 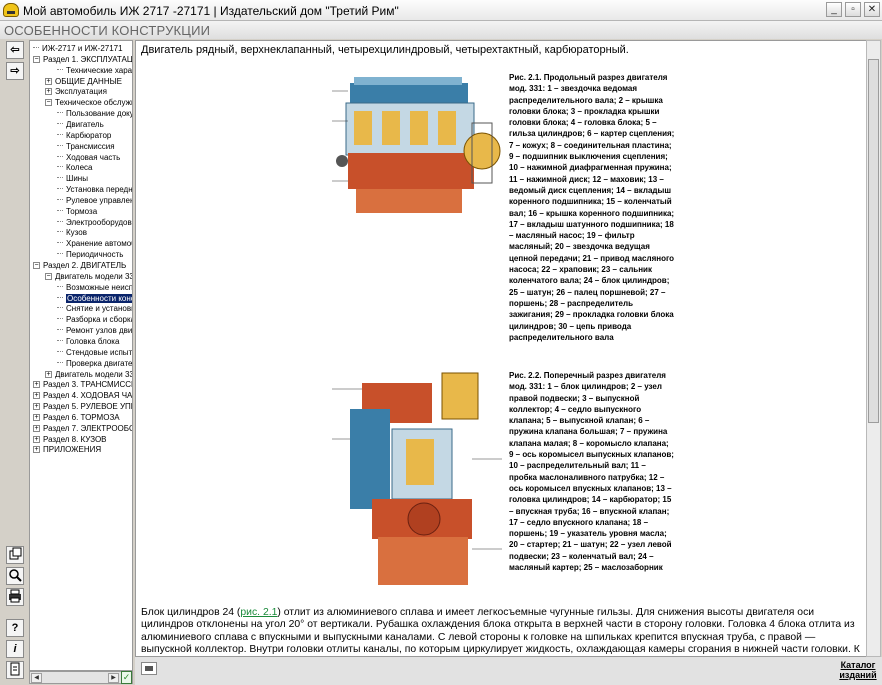 What do you see at coordinates (94, 363) in the screenshot?
I see `tree-item: Проверка двигателя` at bounding box center [94, 363].